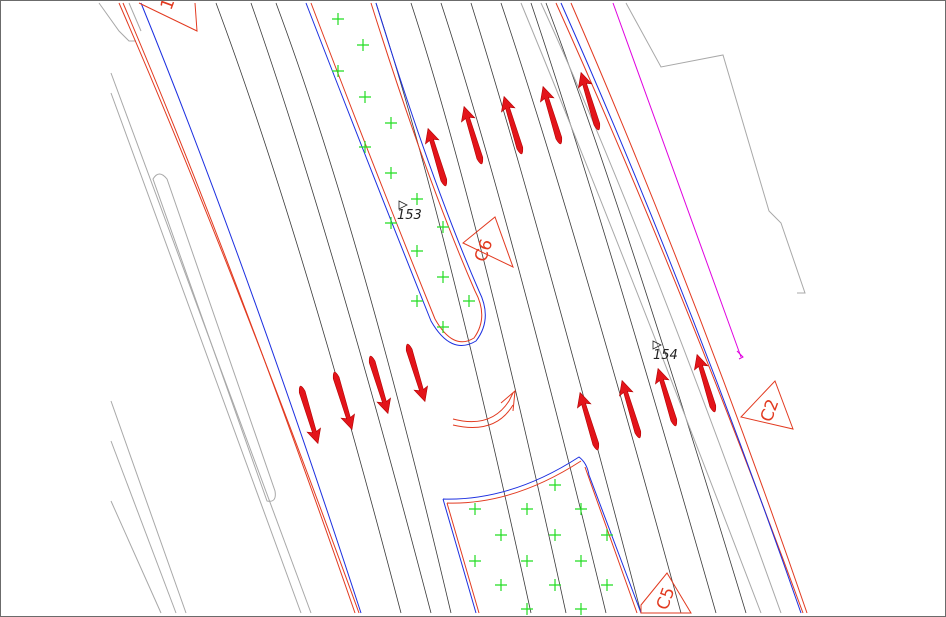 Image resolution: width=946 pixels, height=617 pixels. What do you see at coordinates (484, 251) in the screenshot?
I see `marker-c6-label: C6` at bounding box center [484, 251].